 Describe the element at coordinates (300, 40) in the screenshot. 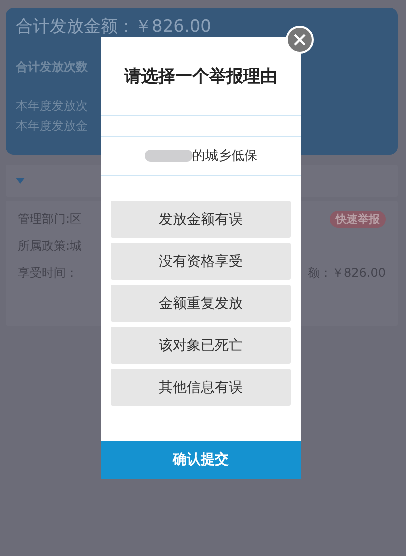

I see `close-icon` at that location.